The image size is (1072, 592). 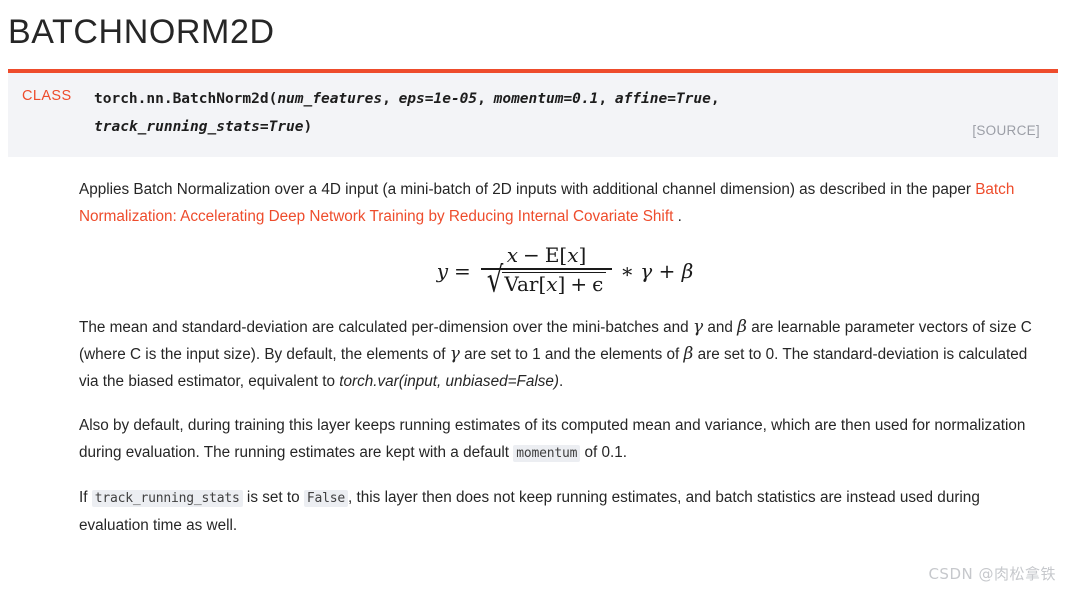 What do you see at coordinates (720, 328) in the screenshot?
I see `paragraph-mean-std-b: and` at bounding box center [720, 328].